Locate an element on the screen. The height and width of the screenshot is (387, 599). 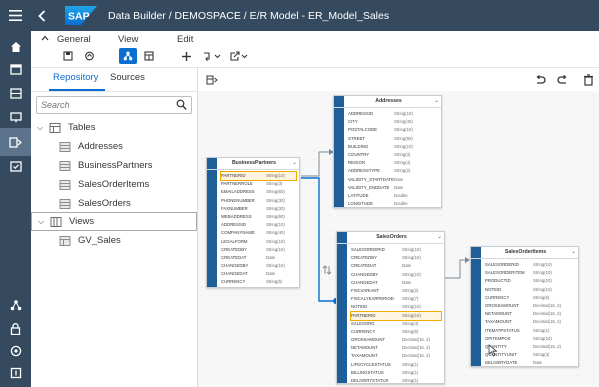
search-icon is located at coordinates (181, 105).